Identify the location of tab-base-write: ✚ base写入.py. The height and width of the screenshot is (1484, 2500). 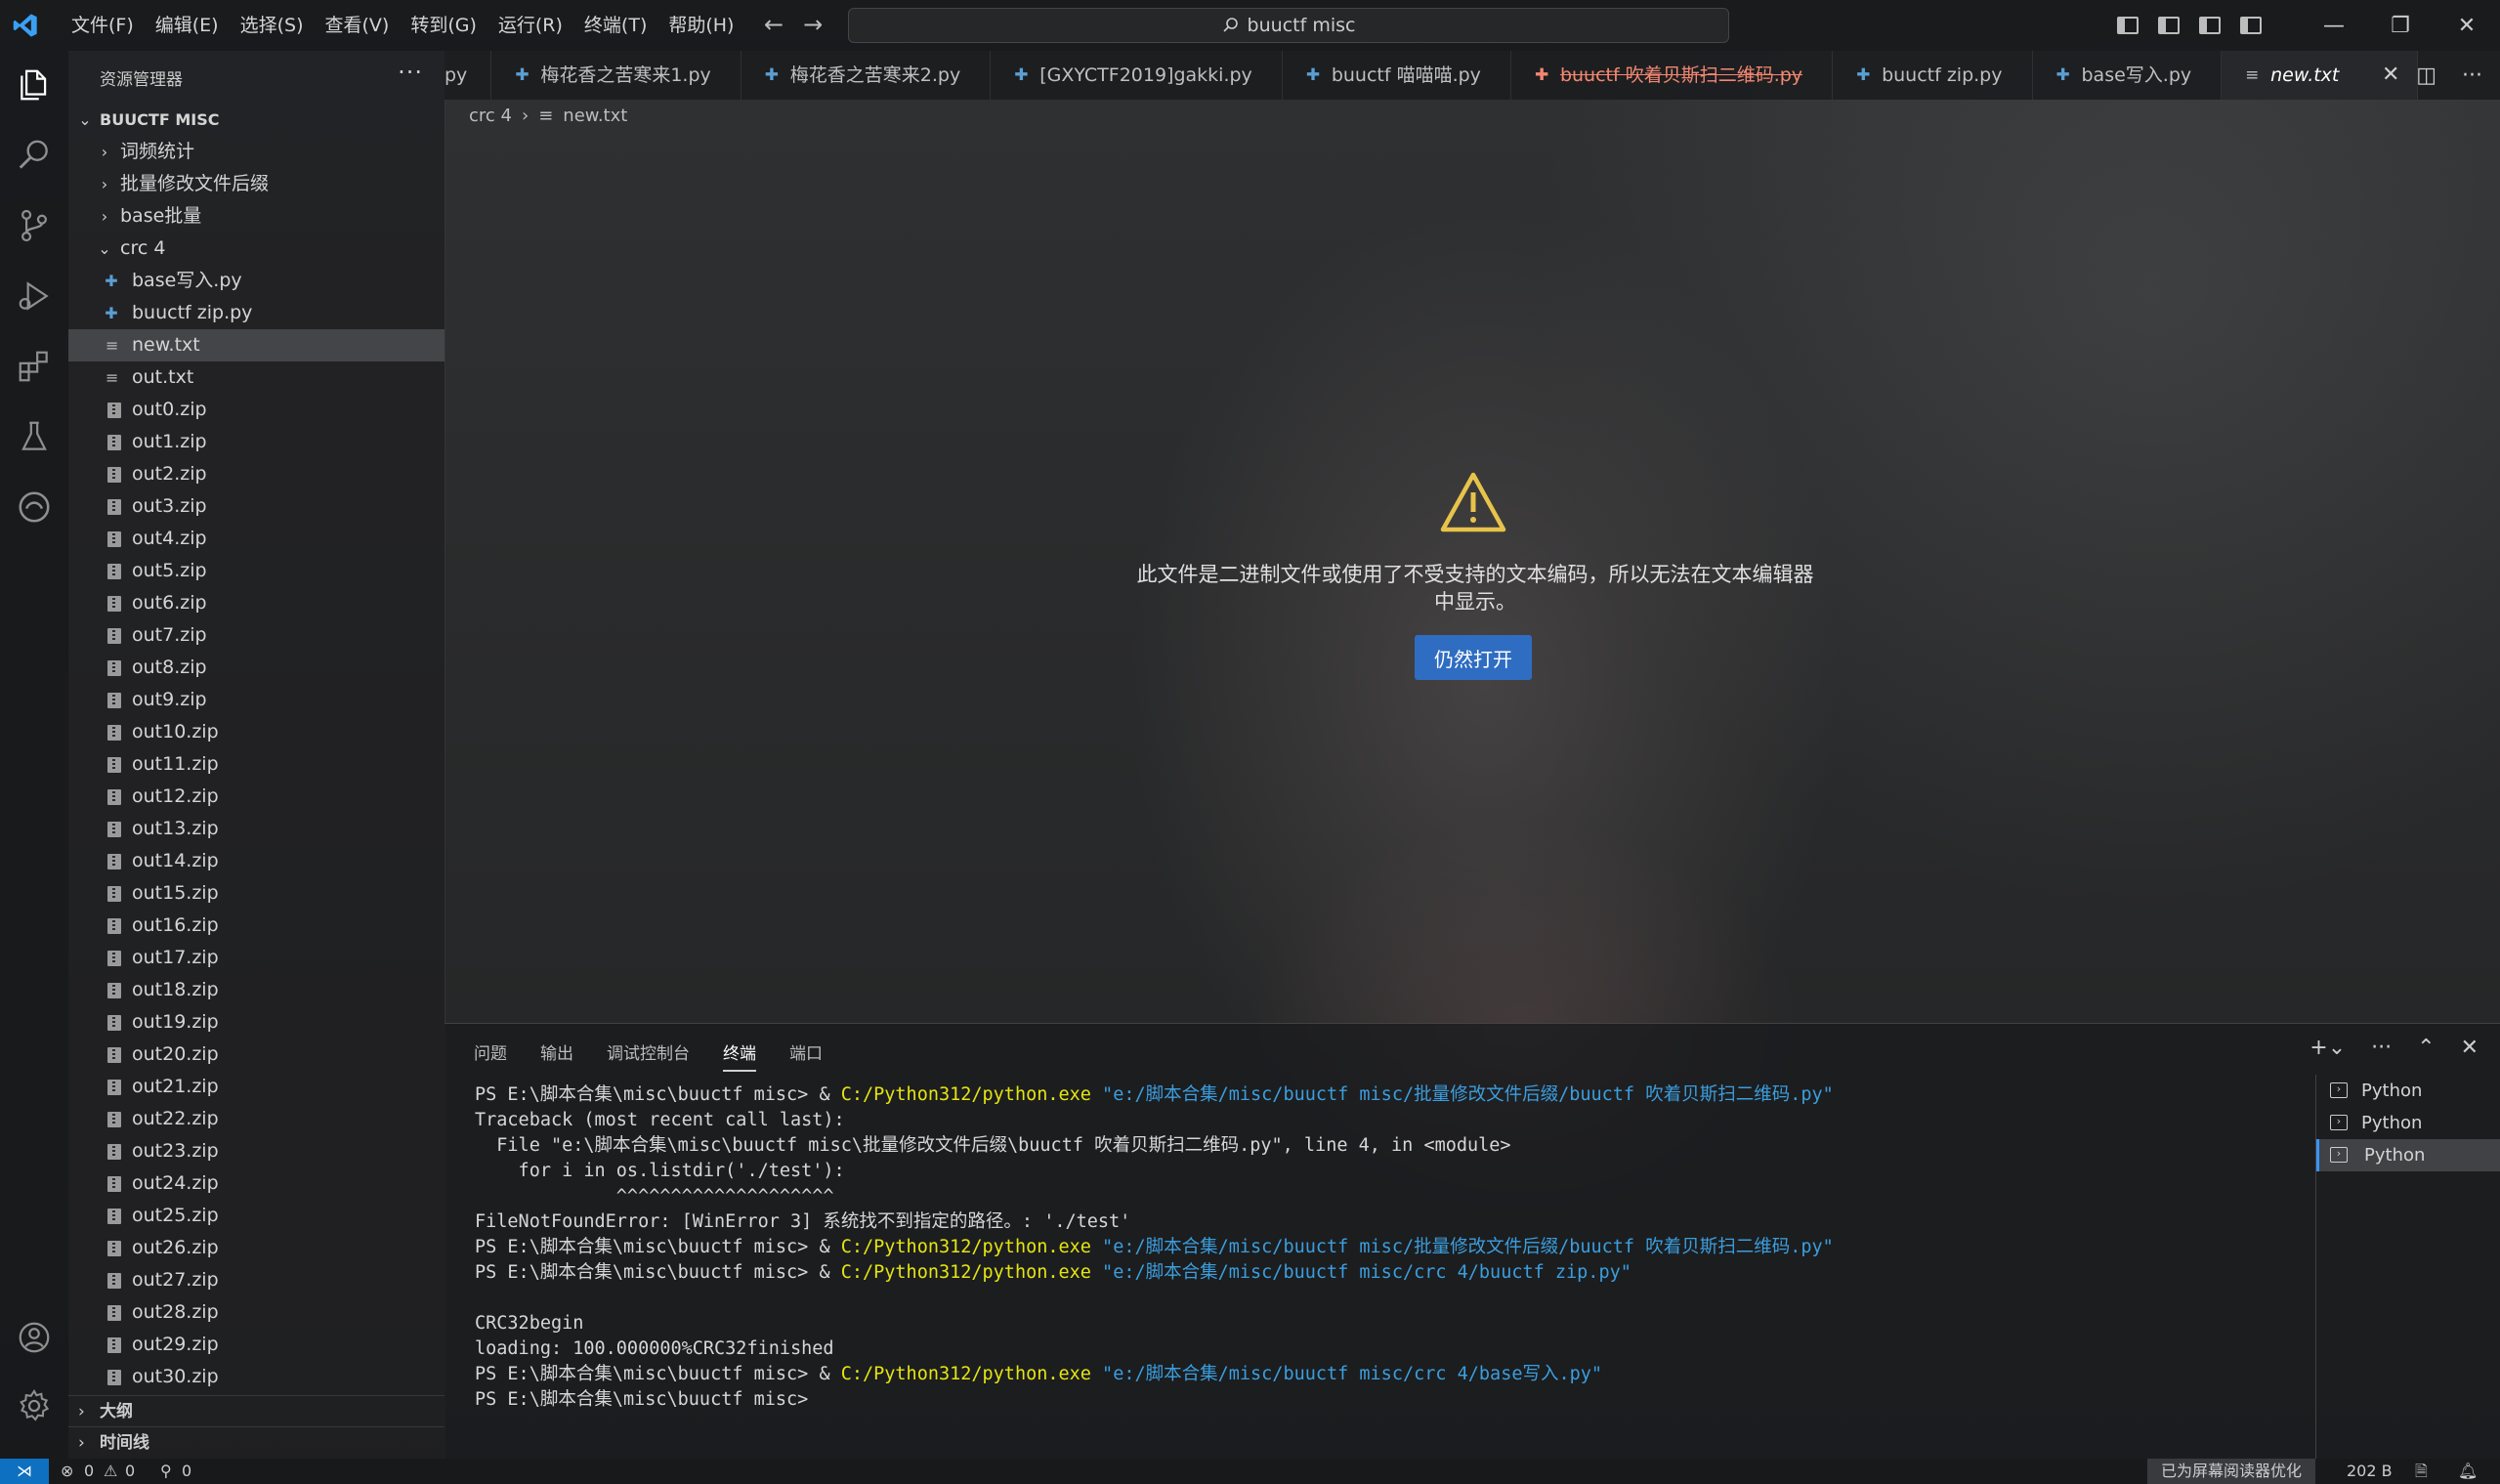
(2128, 76).